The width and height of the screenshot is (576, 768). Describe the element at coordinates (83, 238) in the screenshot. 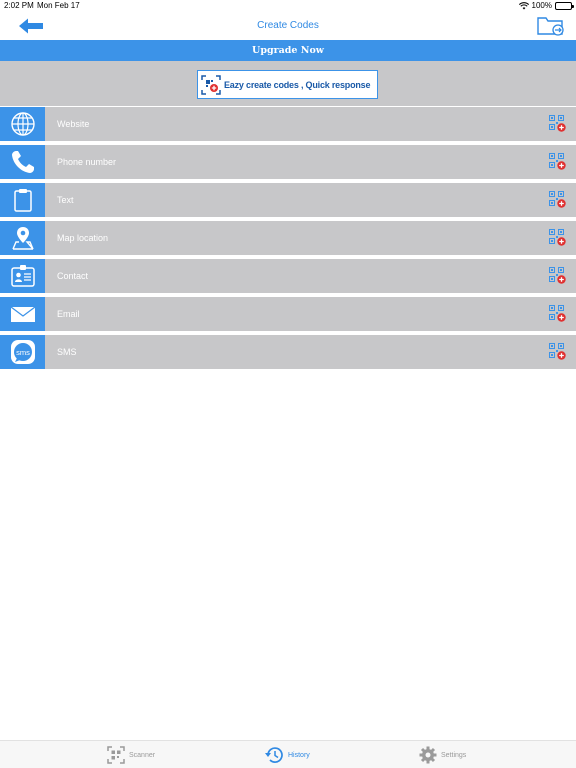

I see `list-item-label: Map location` at that location.